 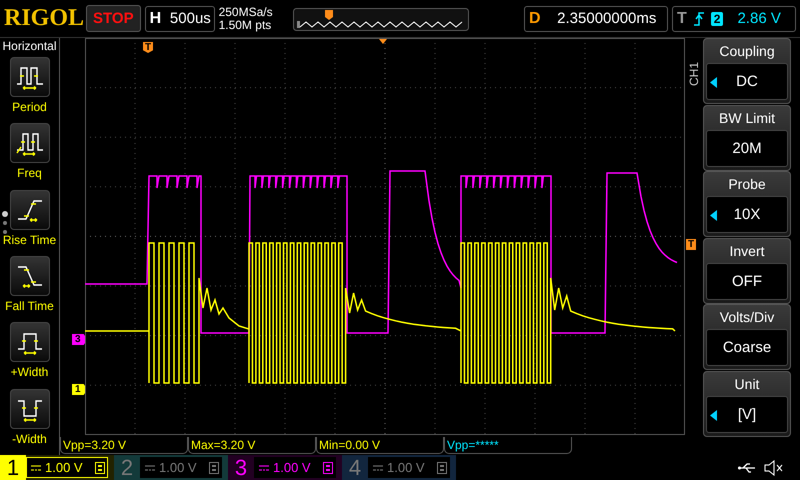 I want to click on channel-label: CH1, so click(x=694, y=74).